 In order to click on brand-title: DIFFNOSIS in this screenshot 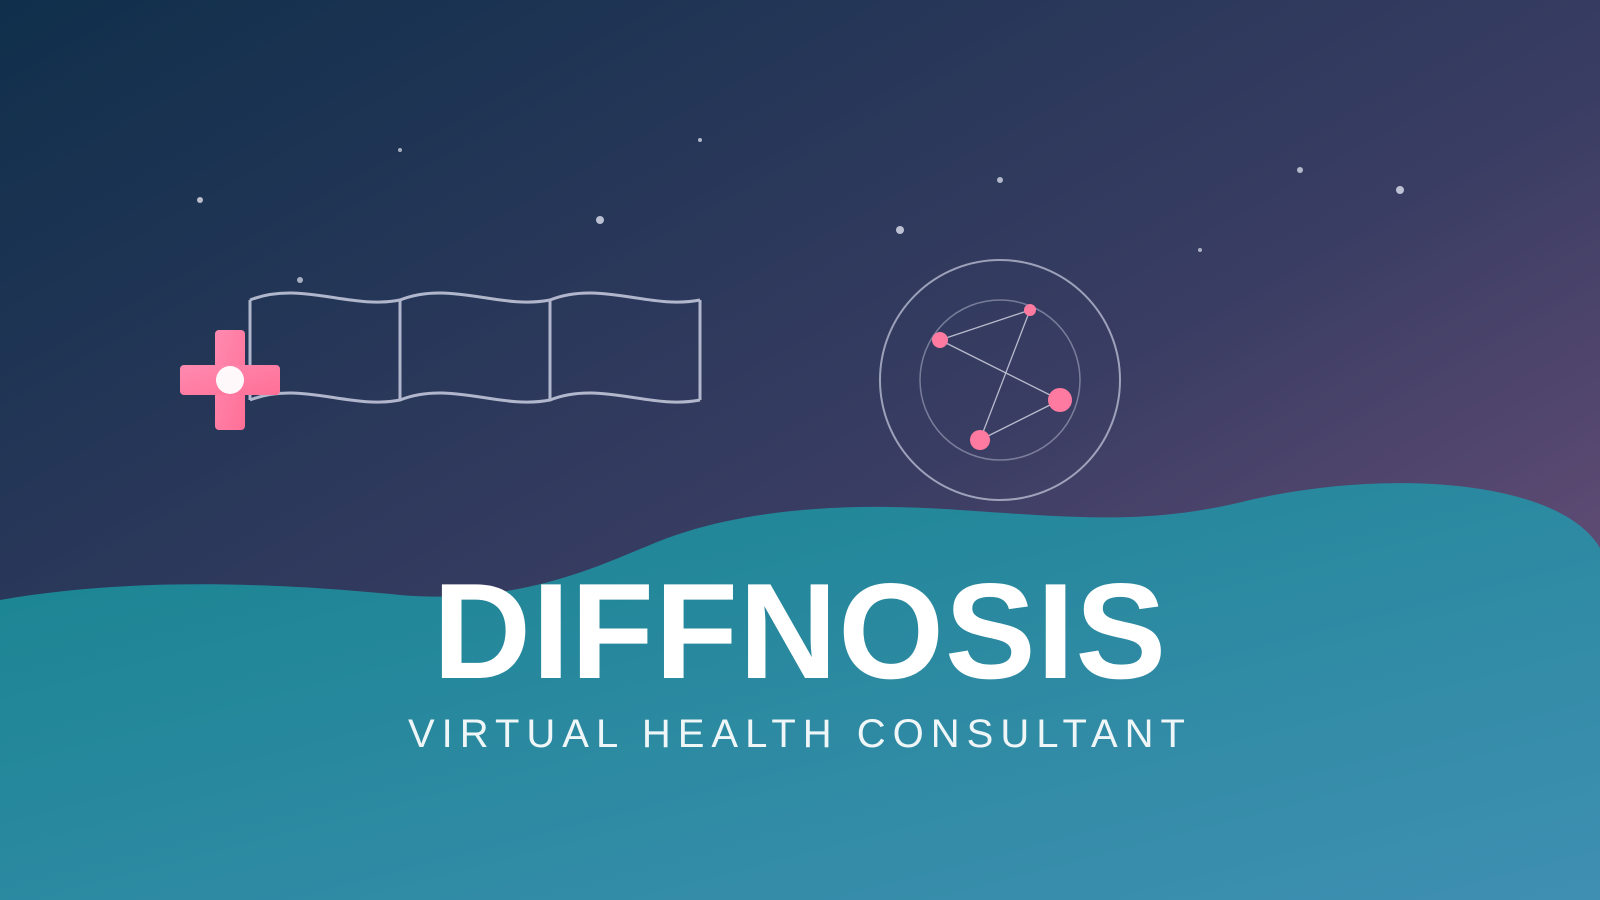, I will do `click(800, 631)`.